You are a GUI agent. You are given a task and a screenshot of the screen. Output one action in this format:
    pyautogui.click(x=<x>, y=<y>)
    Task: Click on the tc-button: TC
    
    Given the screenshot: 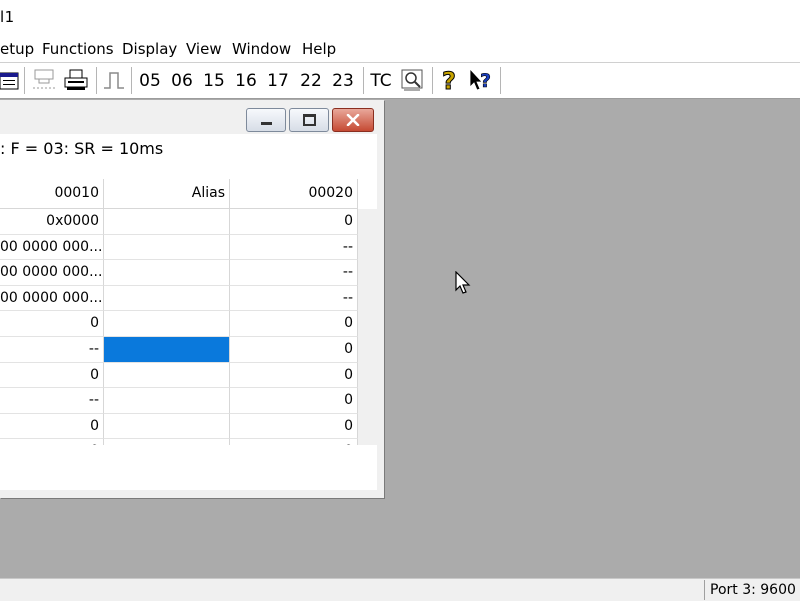 What is the action you would take?
    pyautogui.click(x=381, y=80)
    